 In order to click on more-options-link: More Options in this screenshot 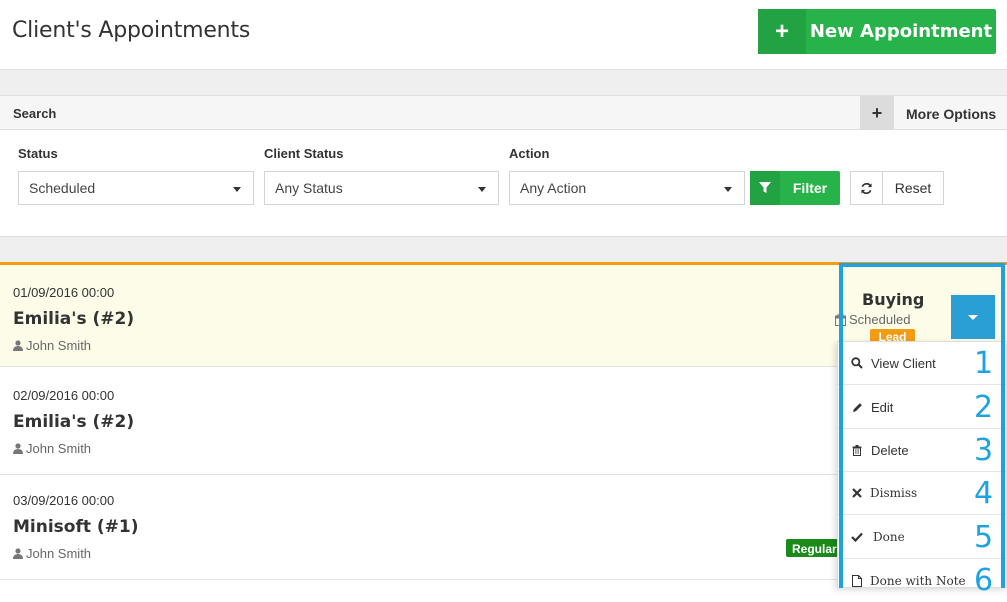, I will do `click(951, 114)`.